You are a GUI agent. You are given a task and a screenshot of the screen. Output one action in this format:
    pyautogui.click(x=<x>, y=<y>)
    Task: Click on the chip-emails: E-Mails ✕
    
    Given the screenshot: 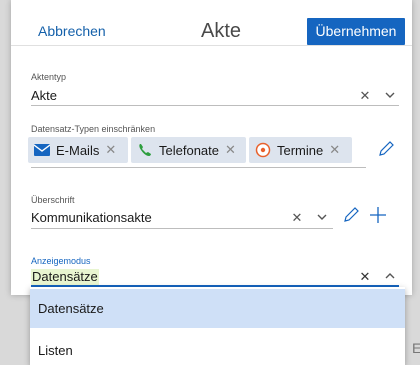 What is the action you would take?
    pyautogui.click(x=78, y=150)
    